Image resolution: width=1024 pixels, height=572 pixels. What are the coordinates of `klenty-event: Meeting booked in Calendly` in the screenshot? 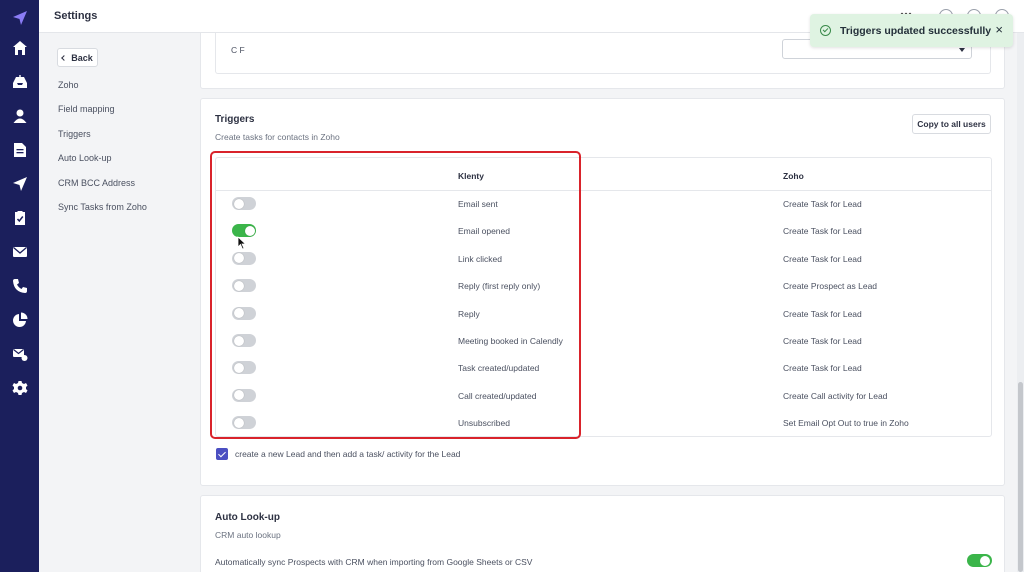 It's located at (510, 341).